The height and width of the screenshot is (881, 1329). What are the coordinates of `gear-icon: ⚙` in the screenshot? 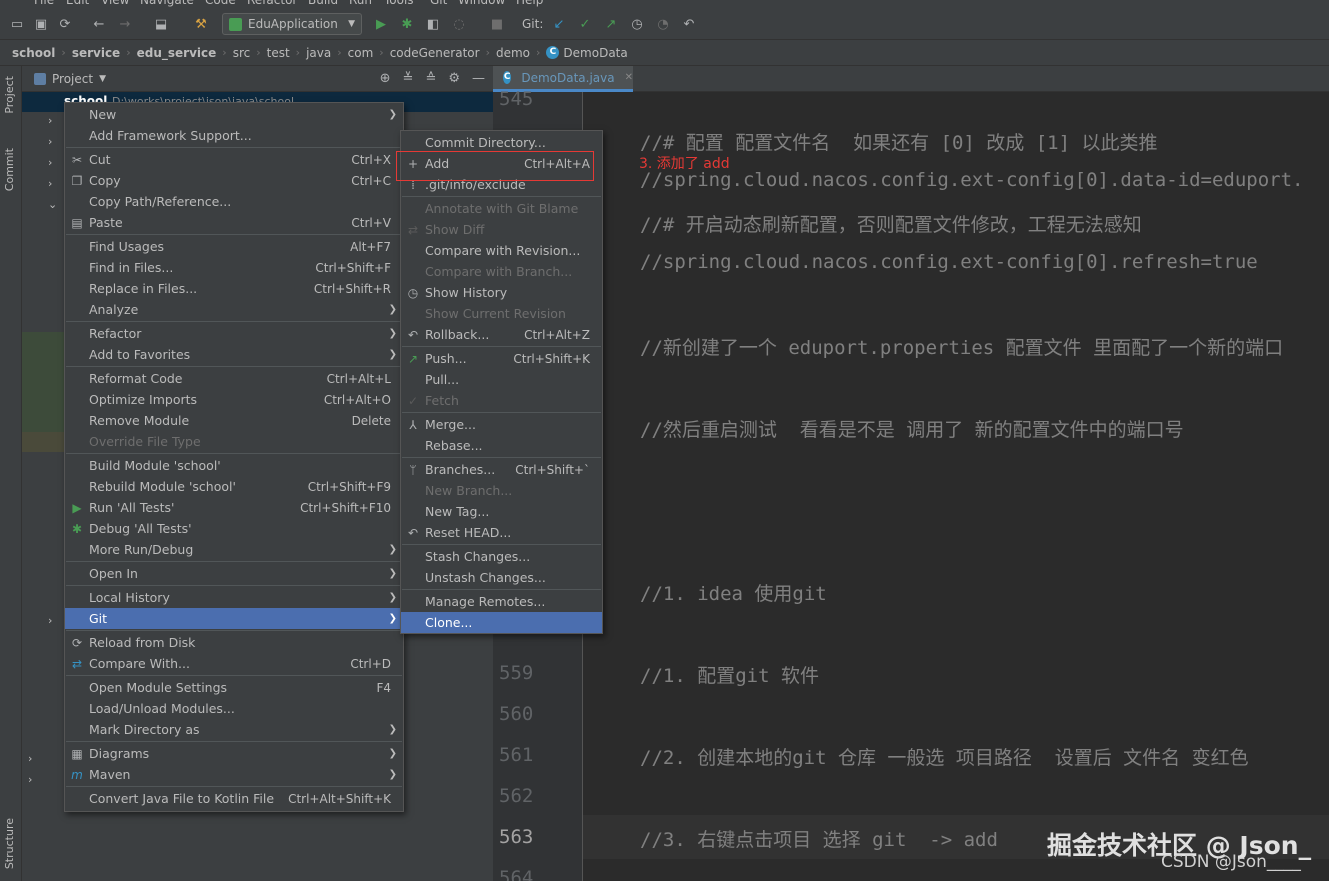 It's located at (454, 78).